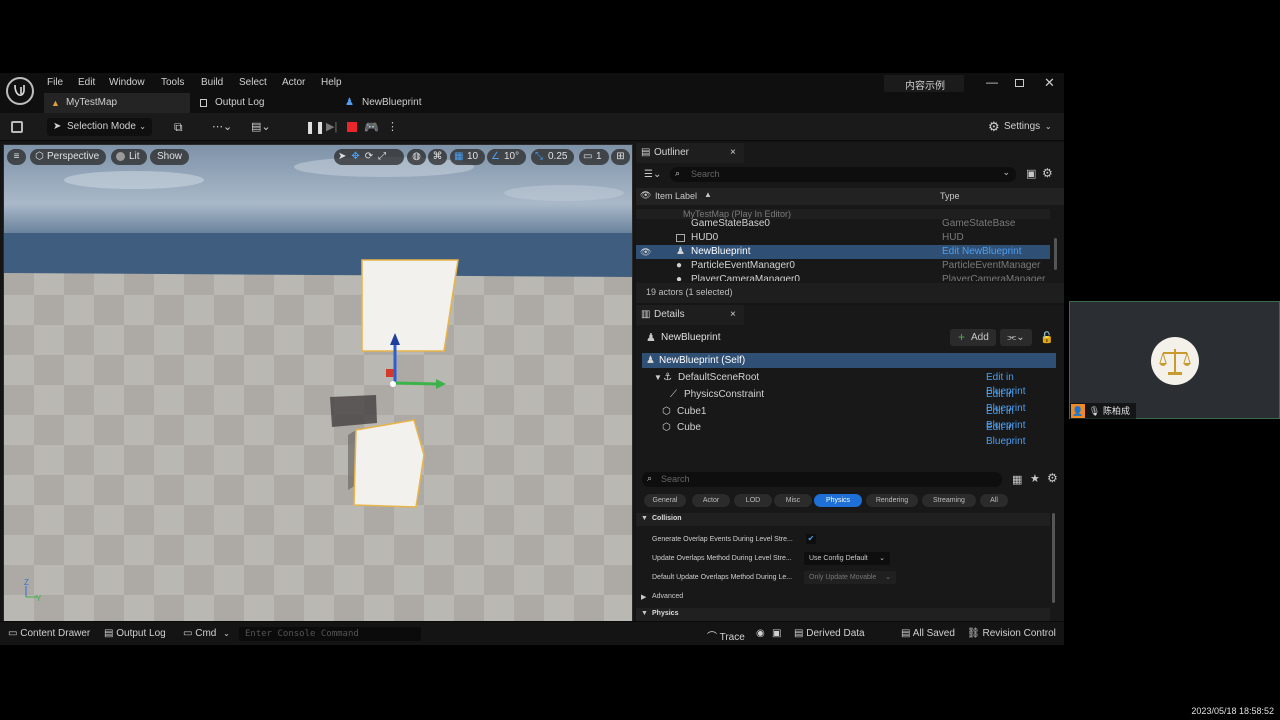  I want to click on save-icon, so click(17, 127).